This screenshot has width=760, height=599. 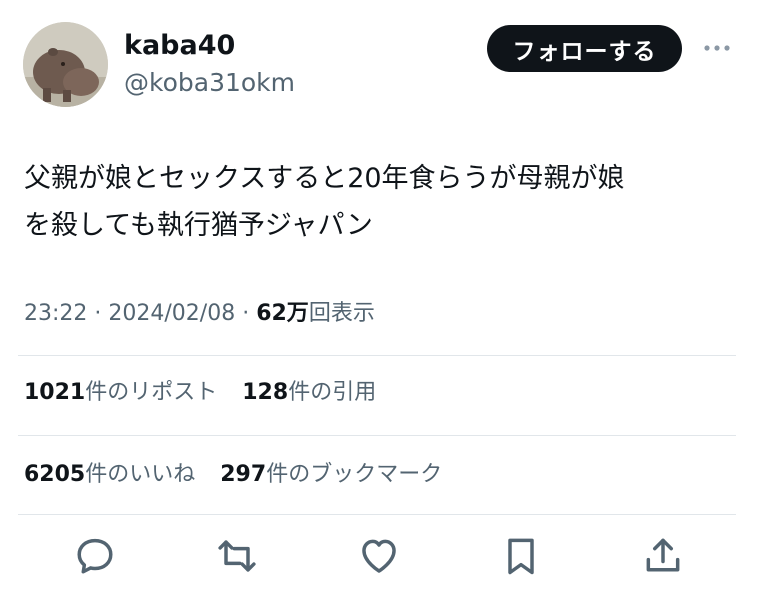 I want to click on user-handle: @koba31okm, so click(x=209, y=83).